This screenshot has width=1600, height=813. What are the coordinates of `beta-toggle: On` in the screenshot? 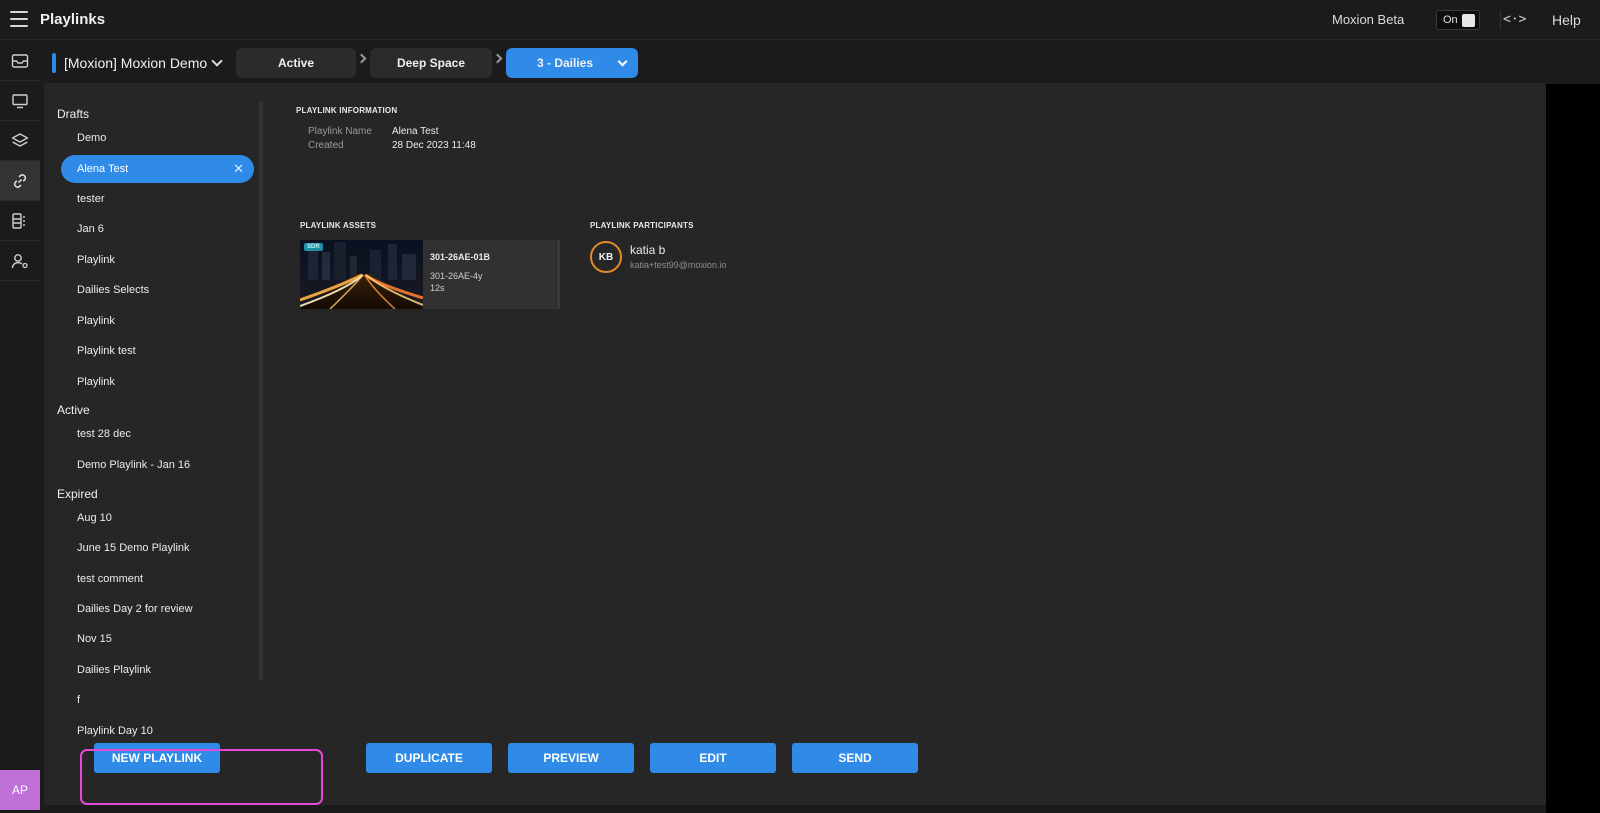 It's located at (1458, 20).